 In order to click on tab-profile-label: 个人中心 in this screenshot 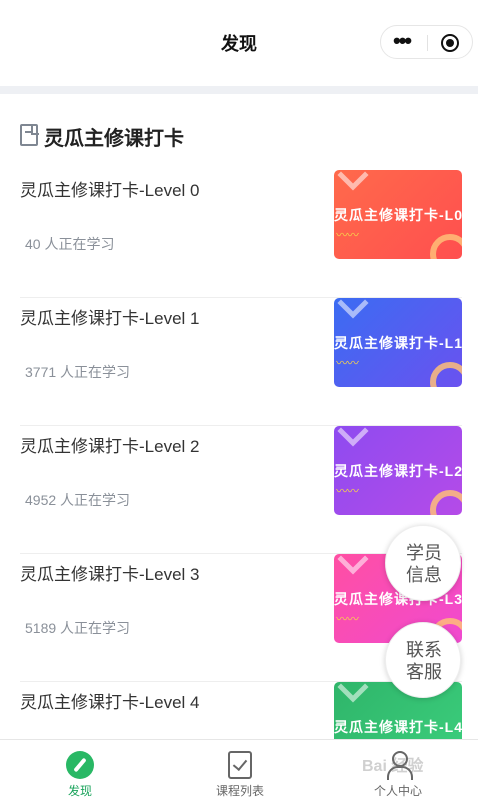, I will do `click(397, 791)`.